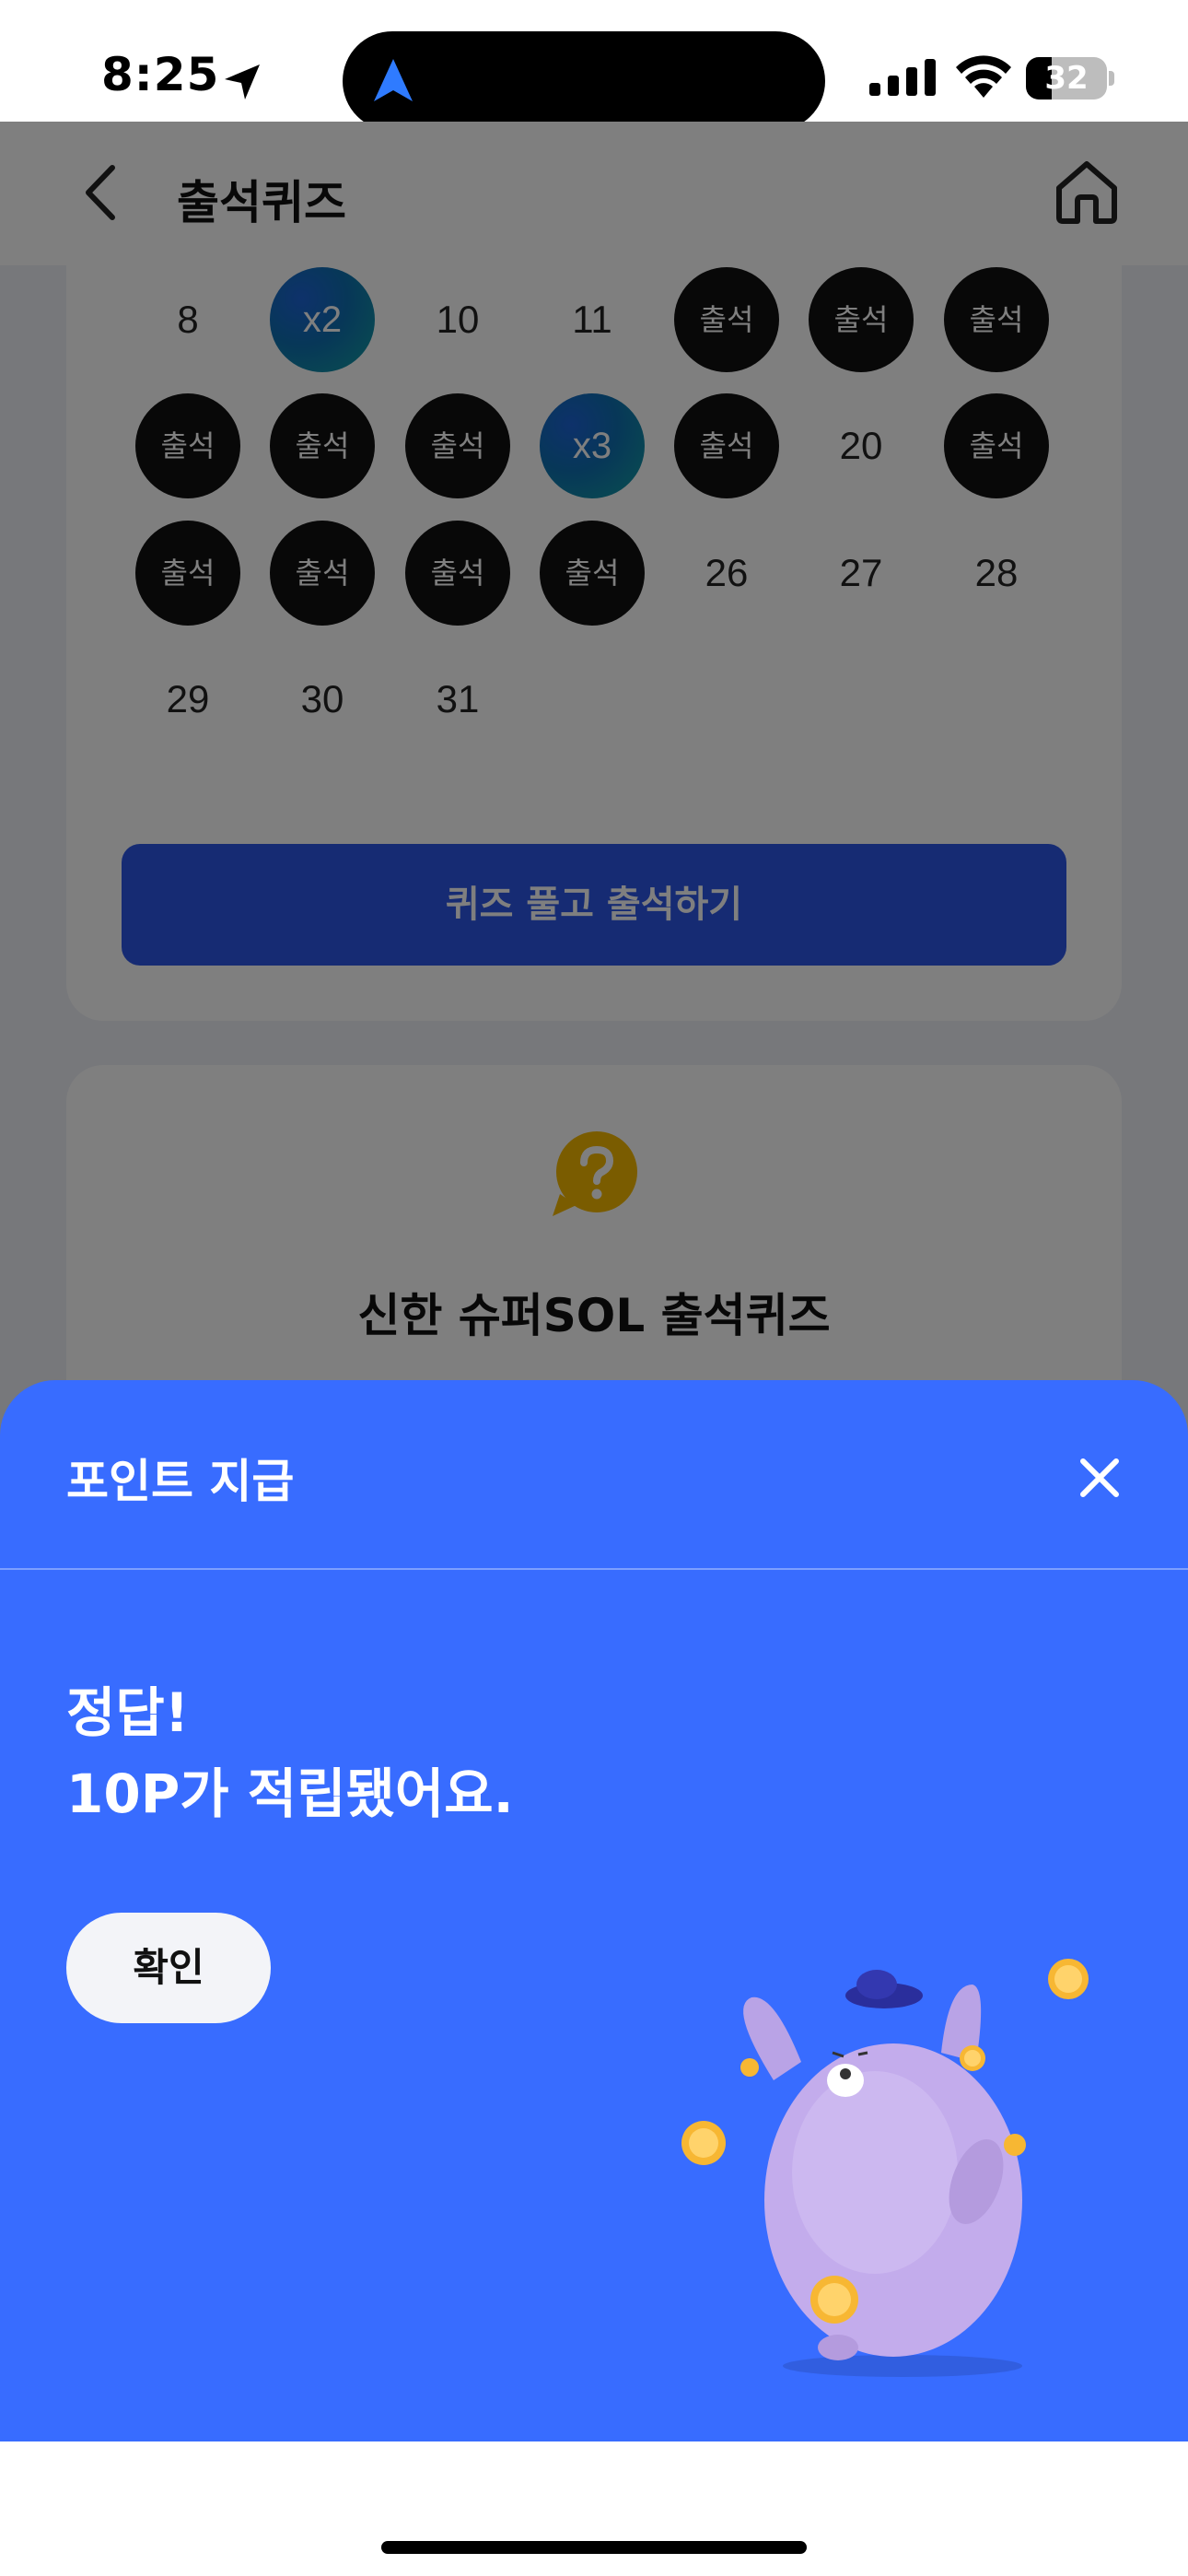  I want to click on battery-level: 32, so click(1066, 78).